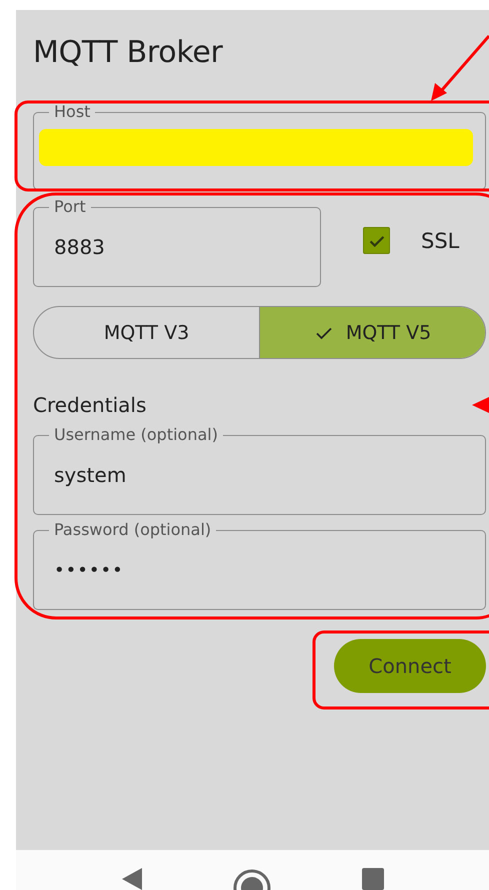 This screenshot has height=890, width=489. Describe the element at coordinates (132, 879) in the screenshot. I see `back-icon` at that location.